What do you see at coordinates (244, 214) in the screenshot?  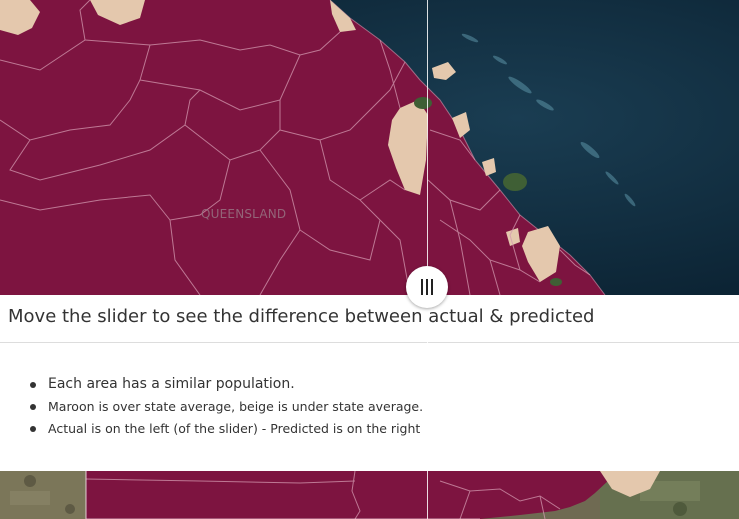 I see `region-label: QUEENSLAND` at bounding box center [244, 214].